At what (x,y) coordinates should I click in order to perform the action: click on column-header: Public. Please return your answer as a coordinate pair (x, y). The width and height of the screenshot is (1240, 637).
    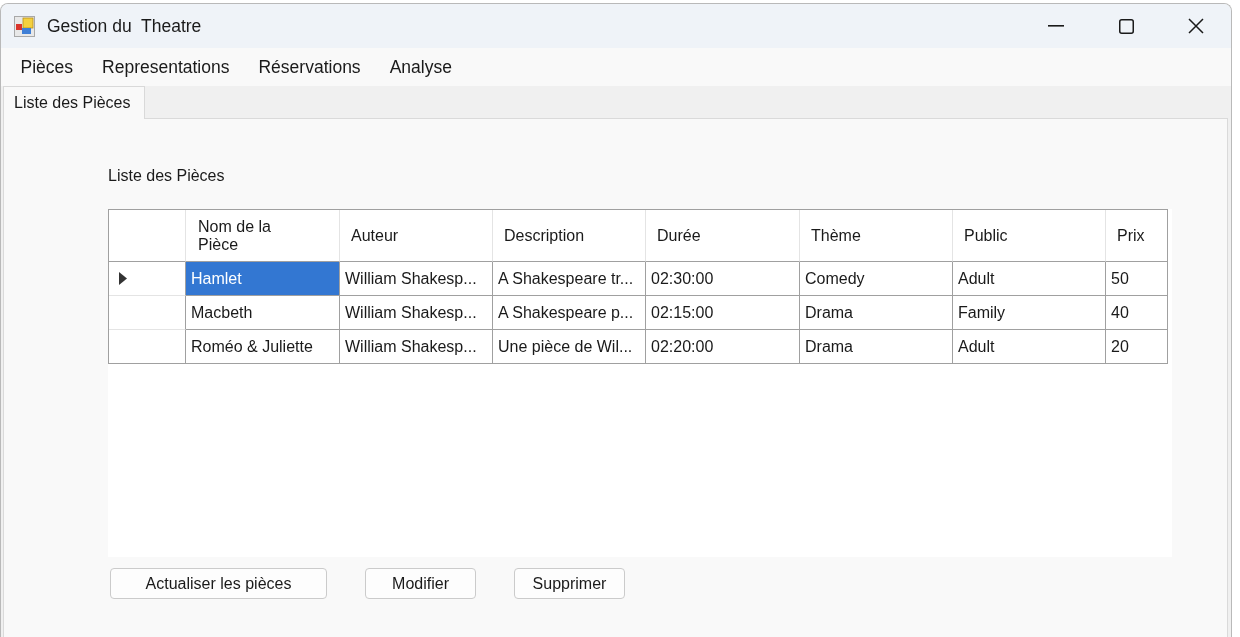
    Looking at the image, I should click on (1029, 236).